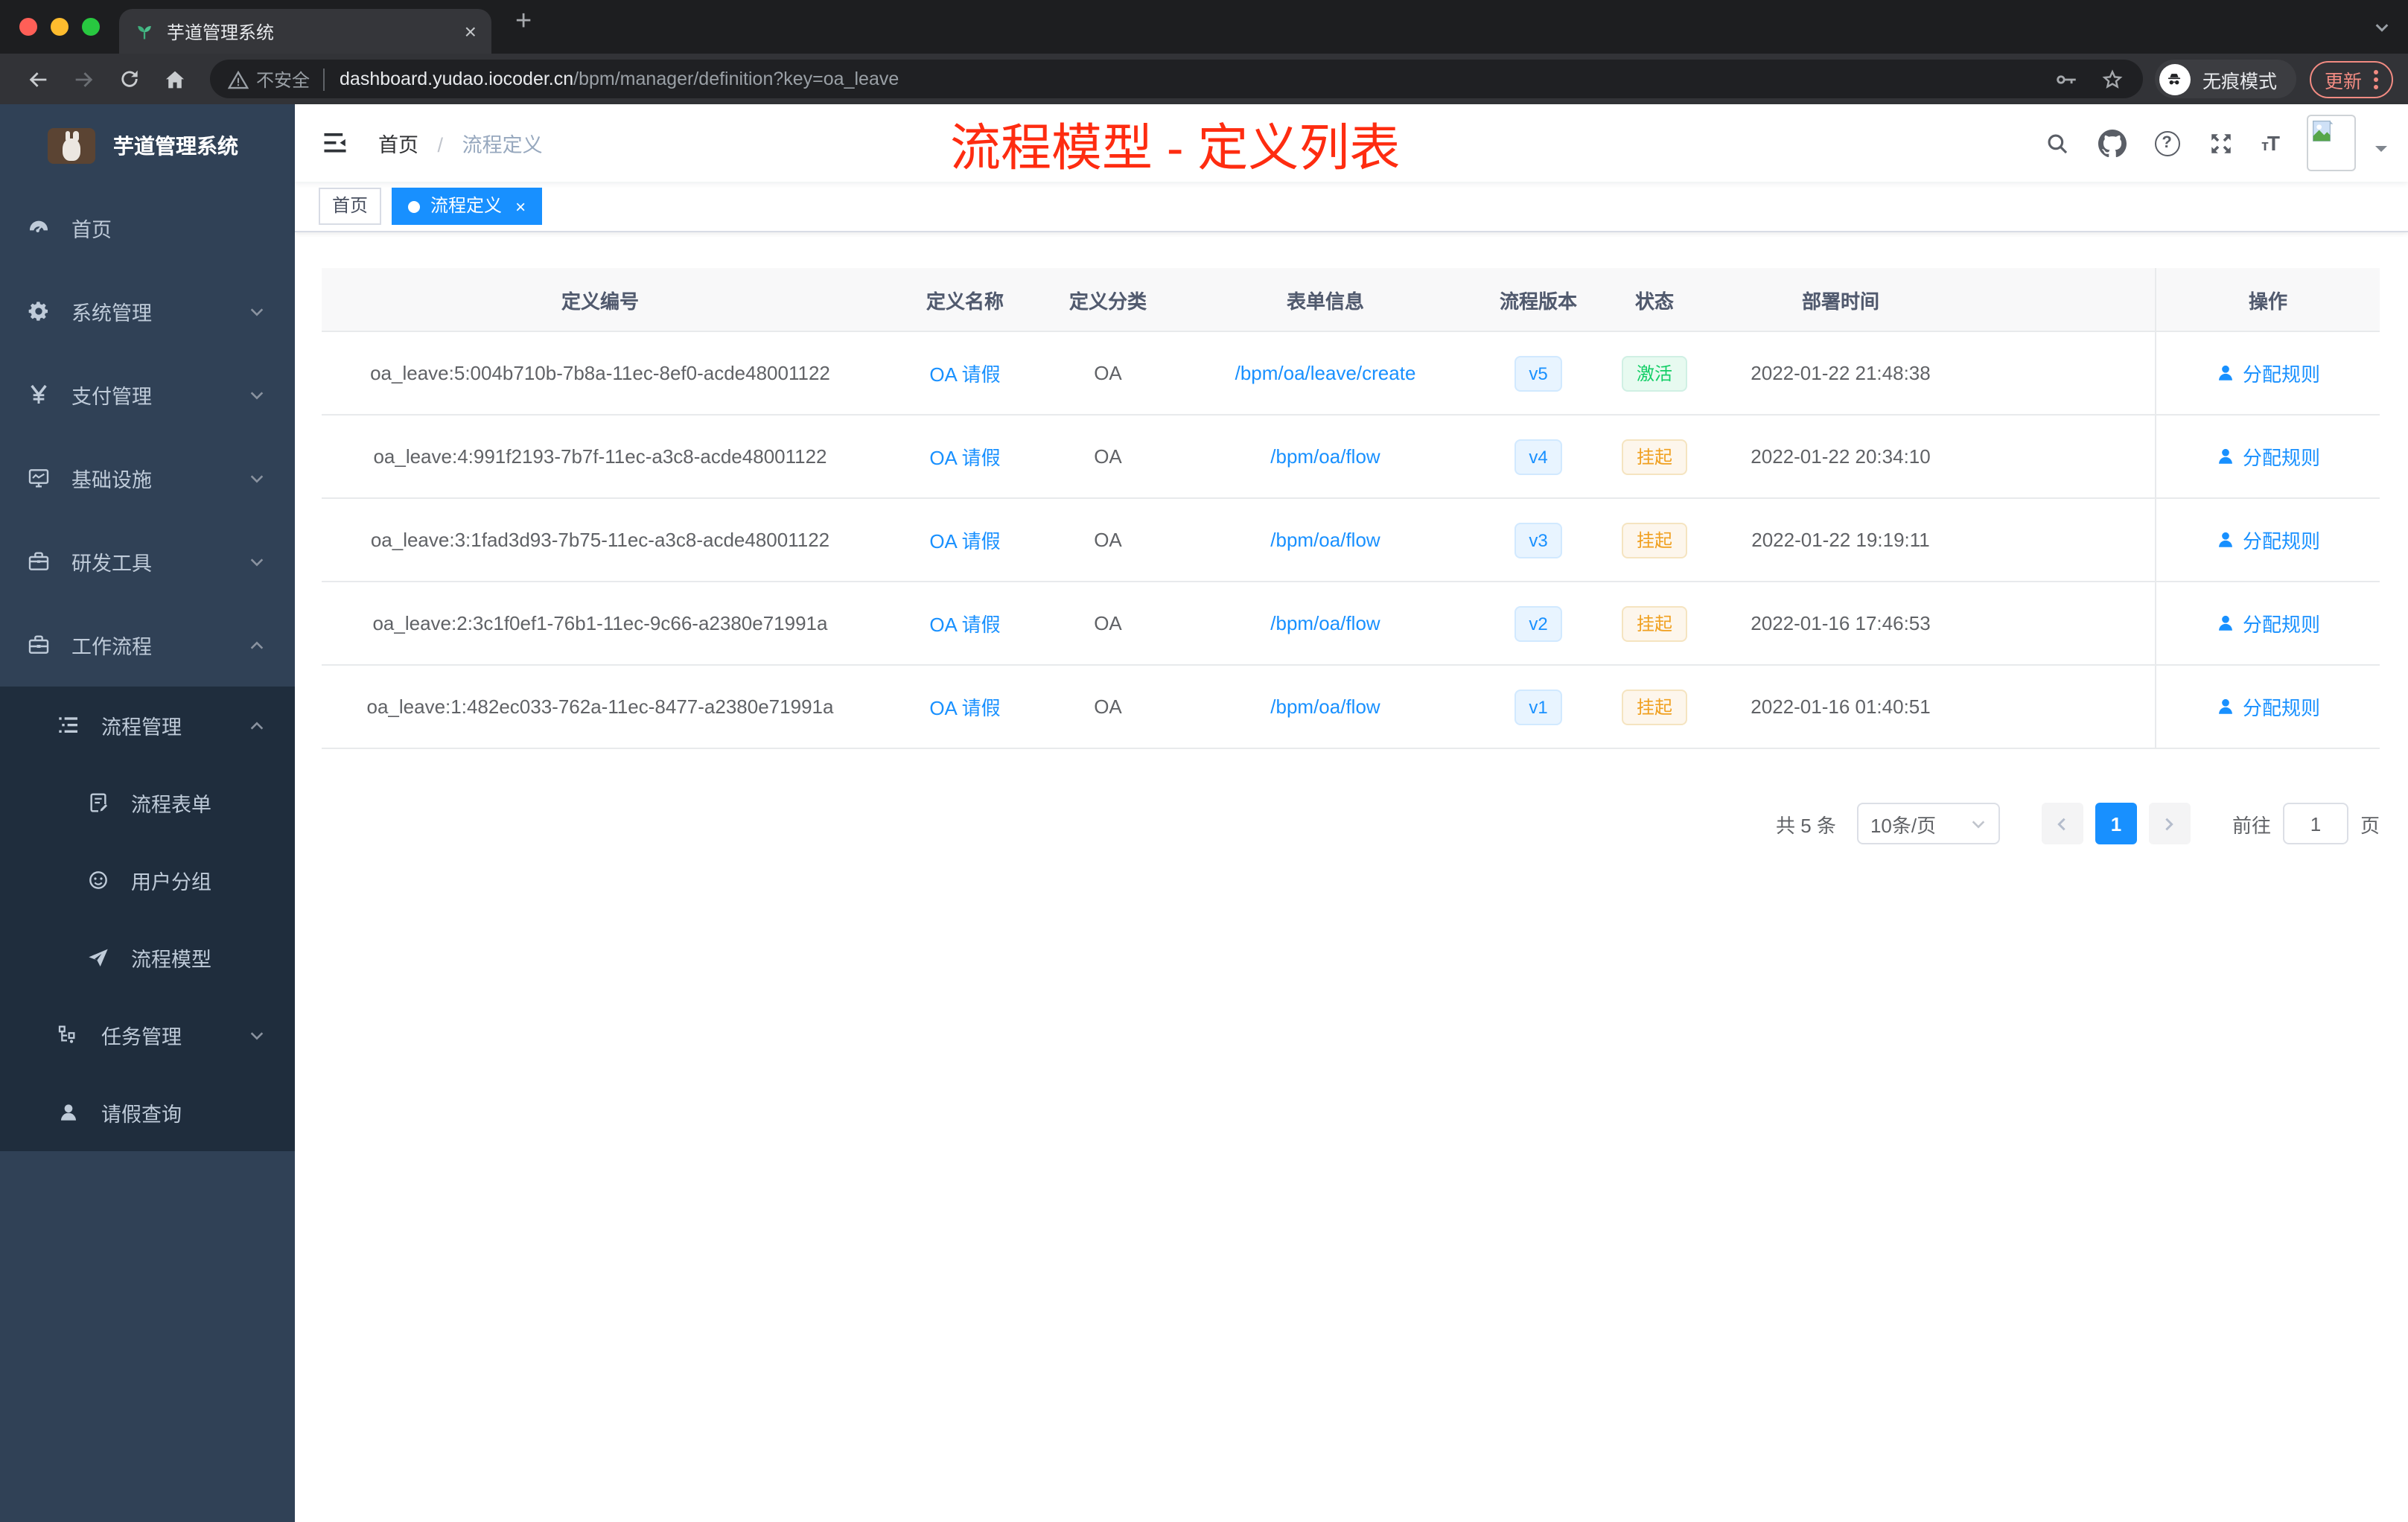  I want to click on new-tab-button: +, so click(523, 22).